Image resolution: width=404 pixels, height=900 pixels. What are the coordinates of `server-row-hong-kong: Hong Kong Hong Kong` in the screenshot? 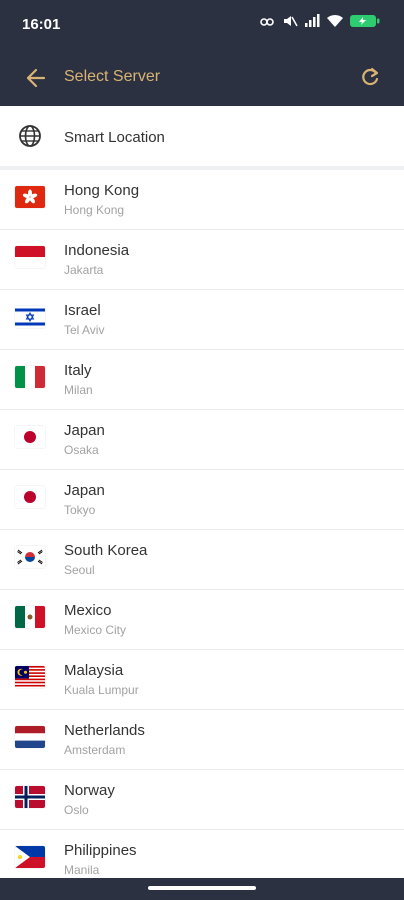 It's located at (202, 200).